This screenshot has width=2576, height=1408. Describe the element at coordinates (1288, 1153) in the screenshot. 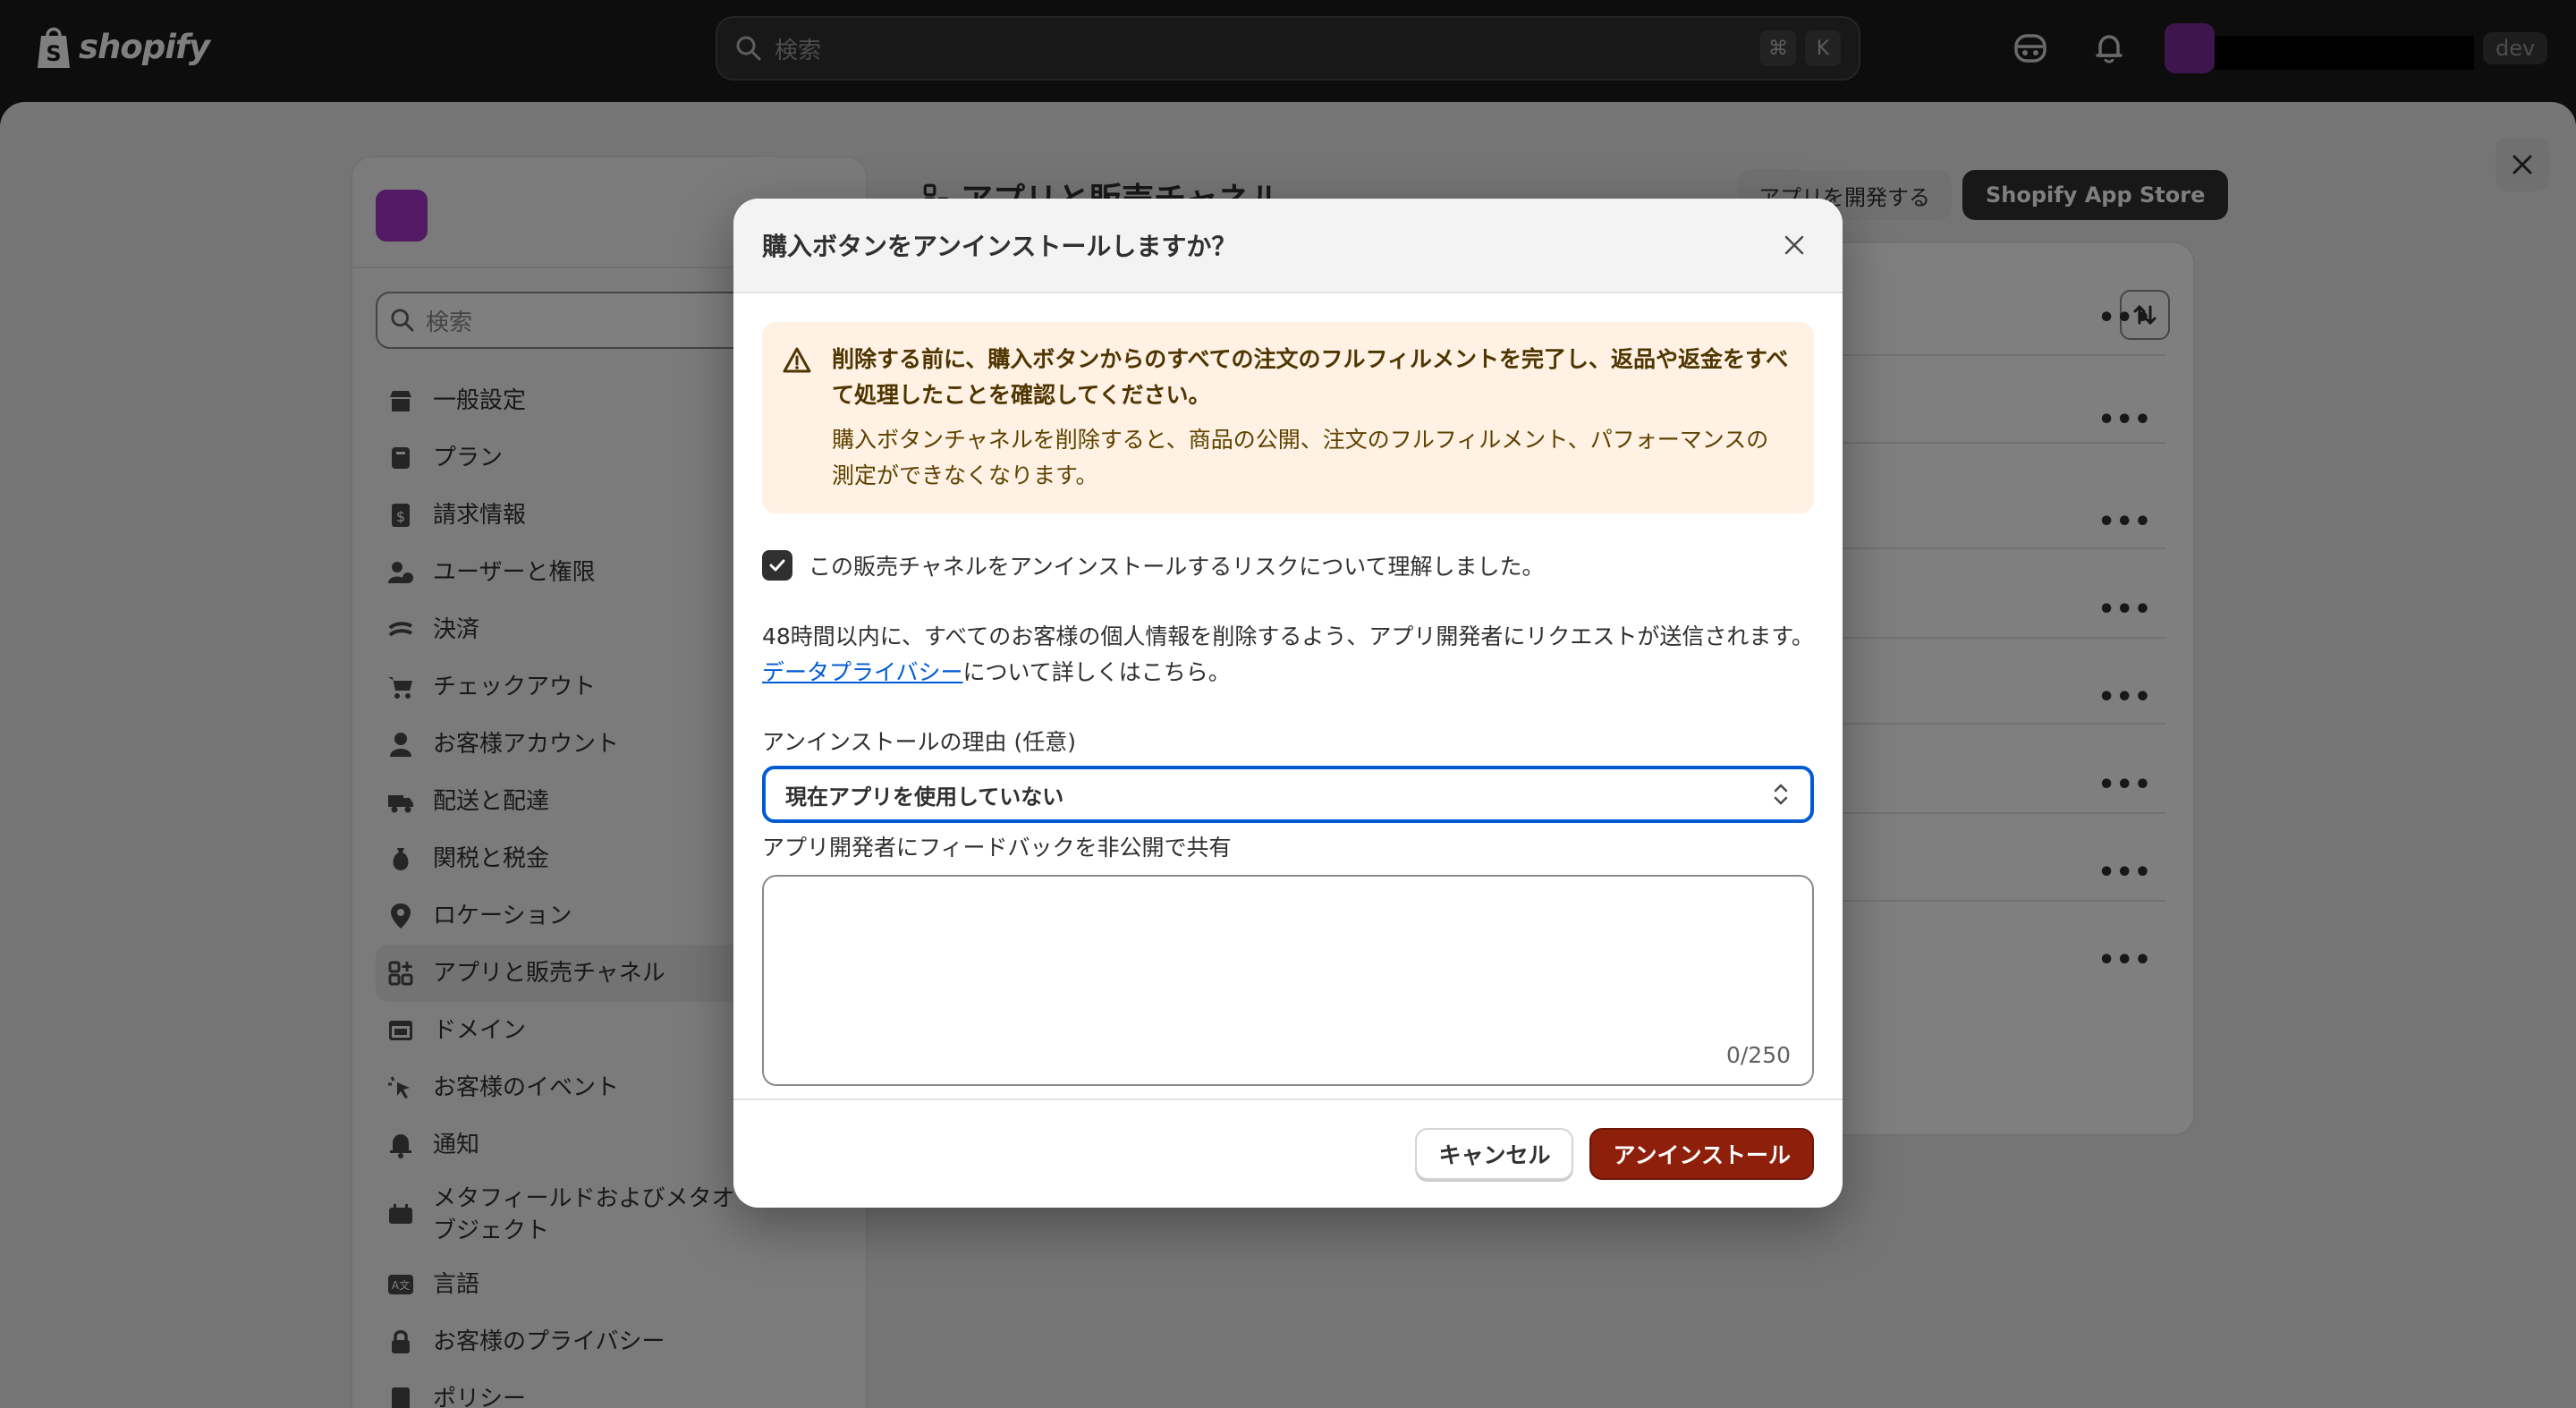

I see `dialog-footer: キャンセル アンインストール` at that location.